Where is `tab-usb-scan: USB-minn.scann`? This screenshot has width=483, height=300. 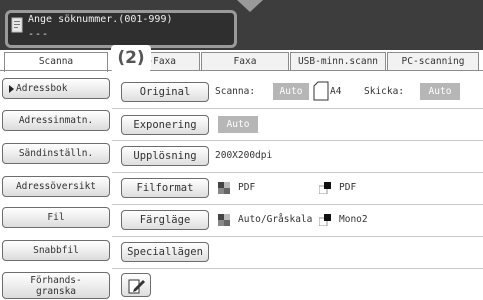
tab-usb-scan: USB-minn.scann is located at coordinates (338, 61).